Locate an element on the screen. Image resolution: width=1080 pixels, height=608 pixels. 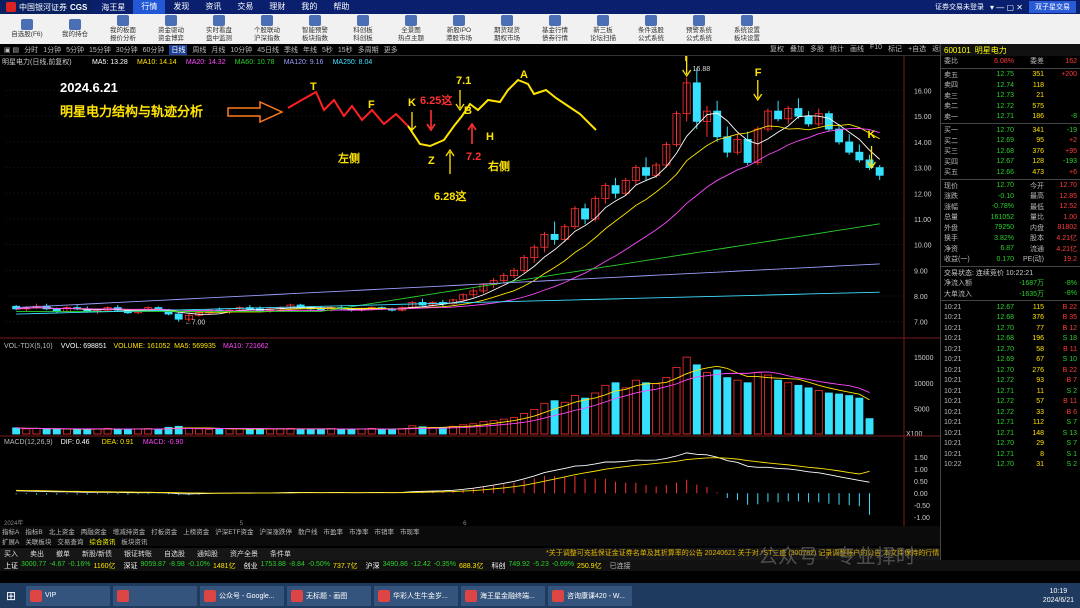
toolbar-button-3: 资金驱动 资金博弈 is located at coordinates (171, 29).